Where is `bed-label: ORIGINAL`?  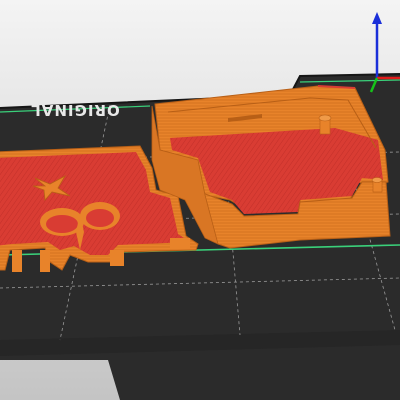 bed-label: ORIGINAL is located at coordinates (75, 110).